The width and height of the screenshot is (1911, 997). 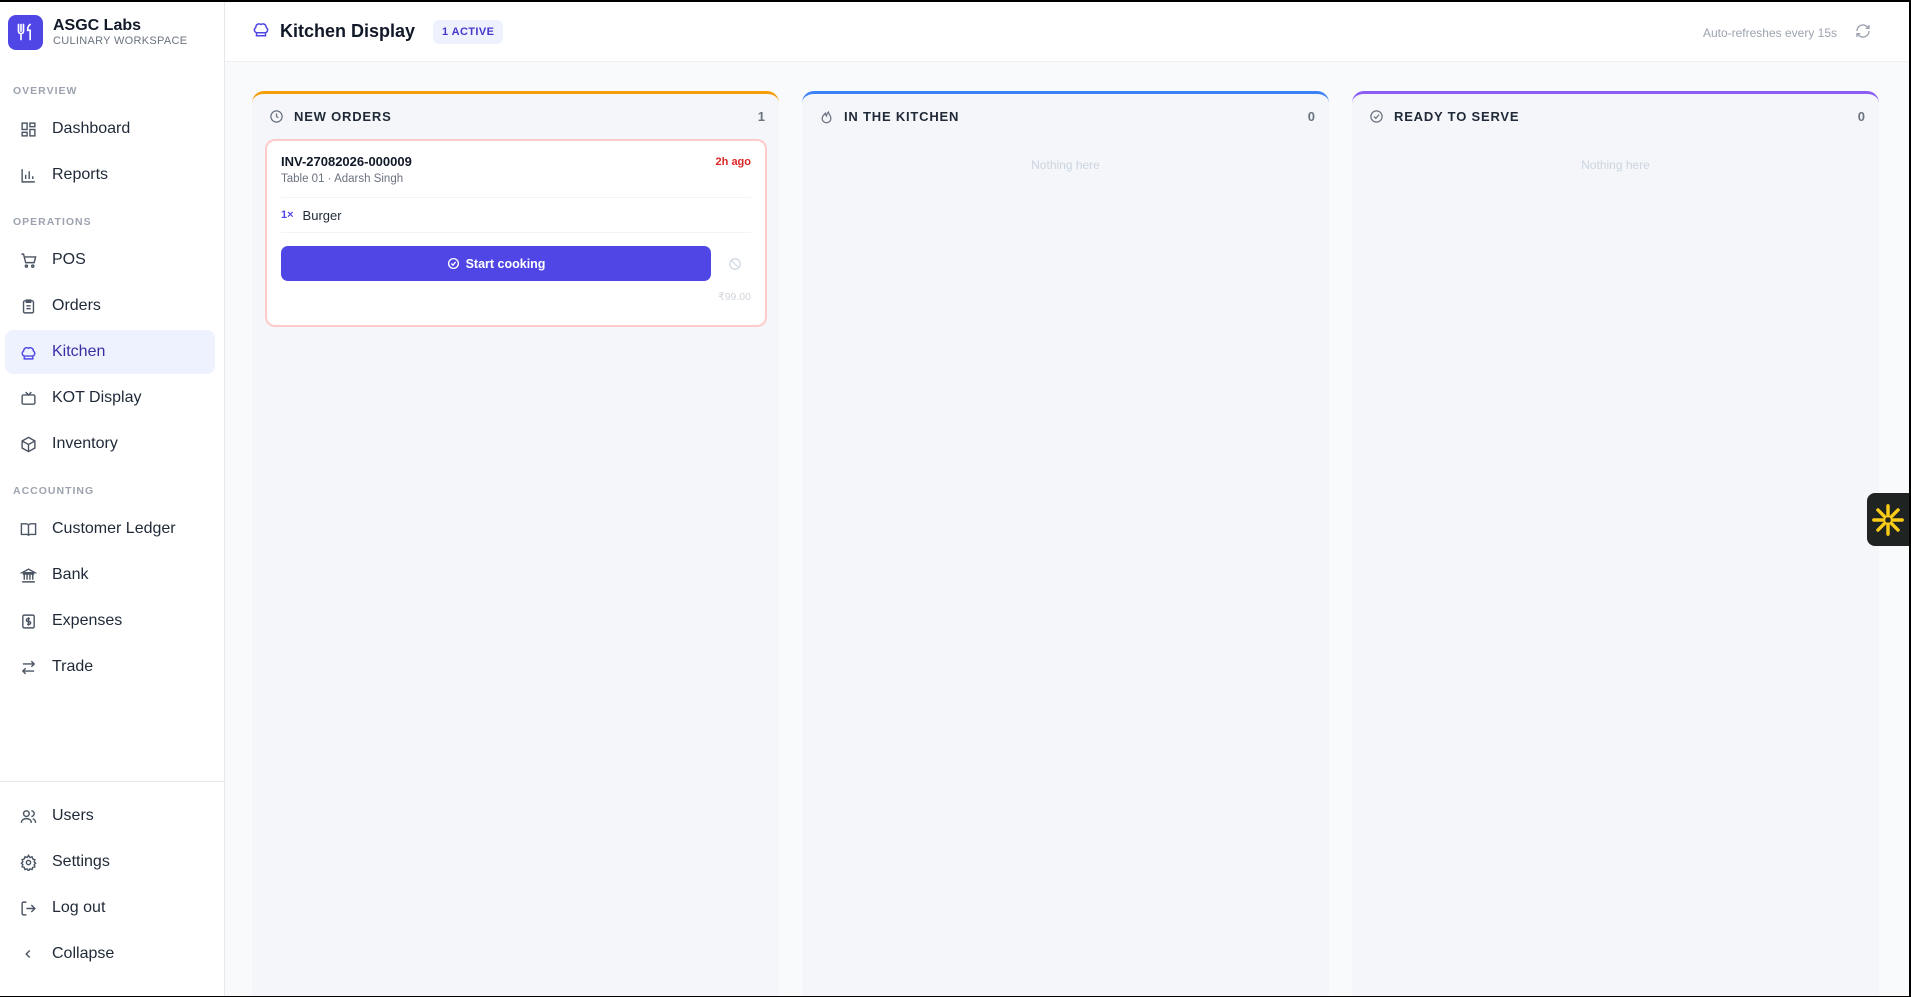 What do you see at coordinates (346, 161) in the screenshot?
I see `order-id: INV-27082026-000009` at bounding box center [346, 161].